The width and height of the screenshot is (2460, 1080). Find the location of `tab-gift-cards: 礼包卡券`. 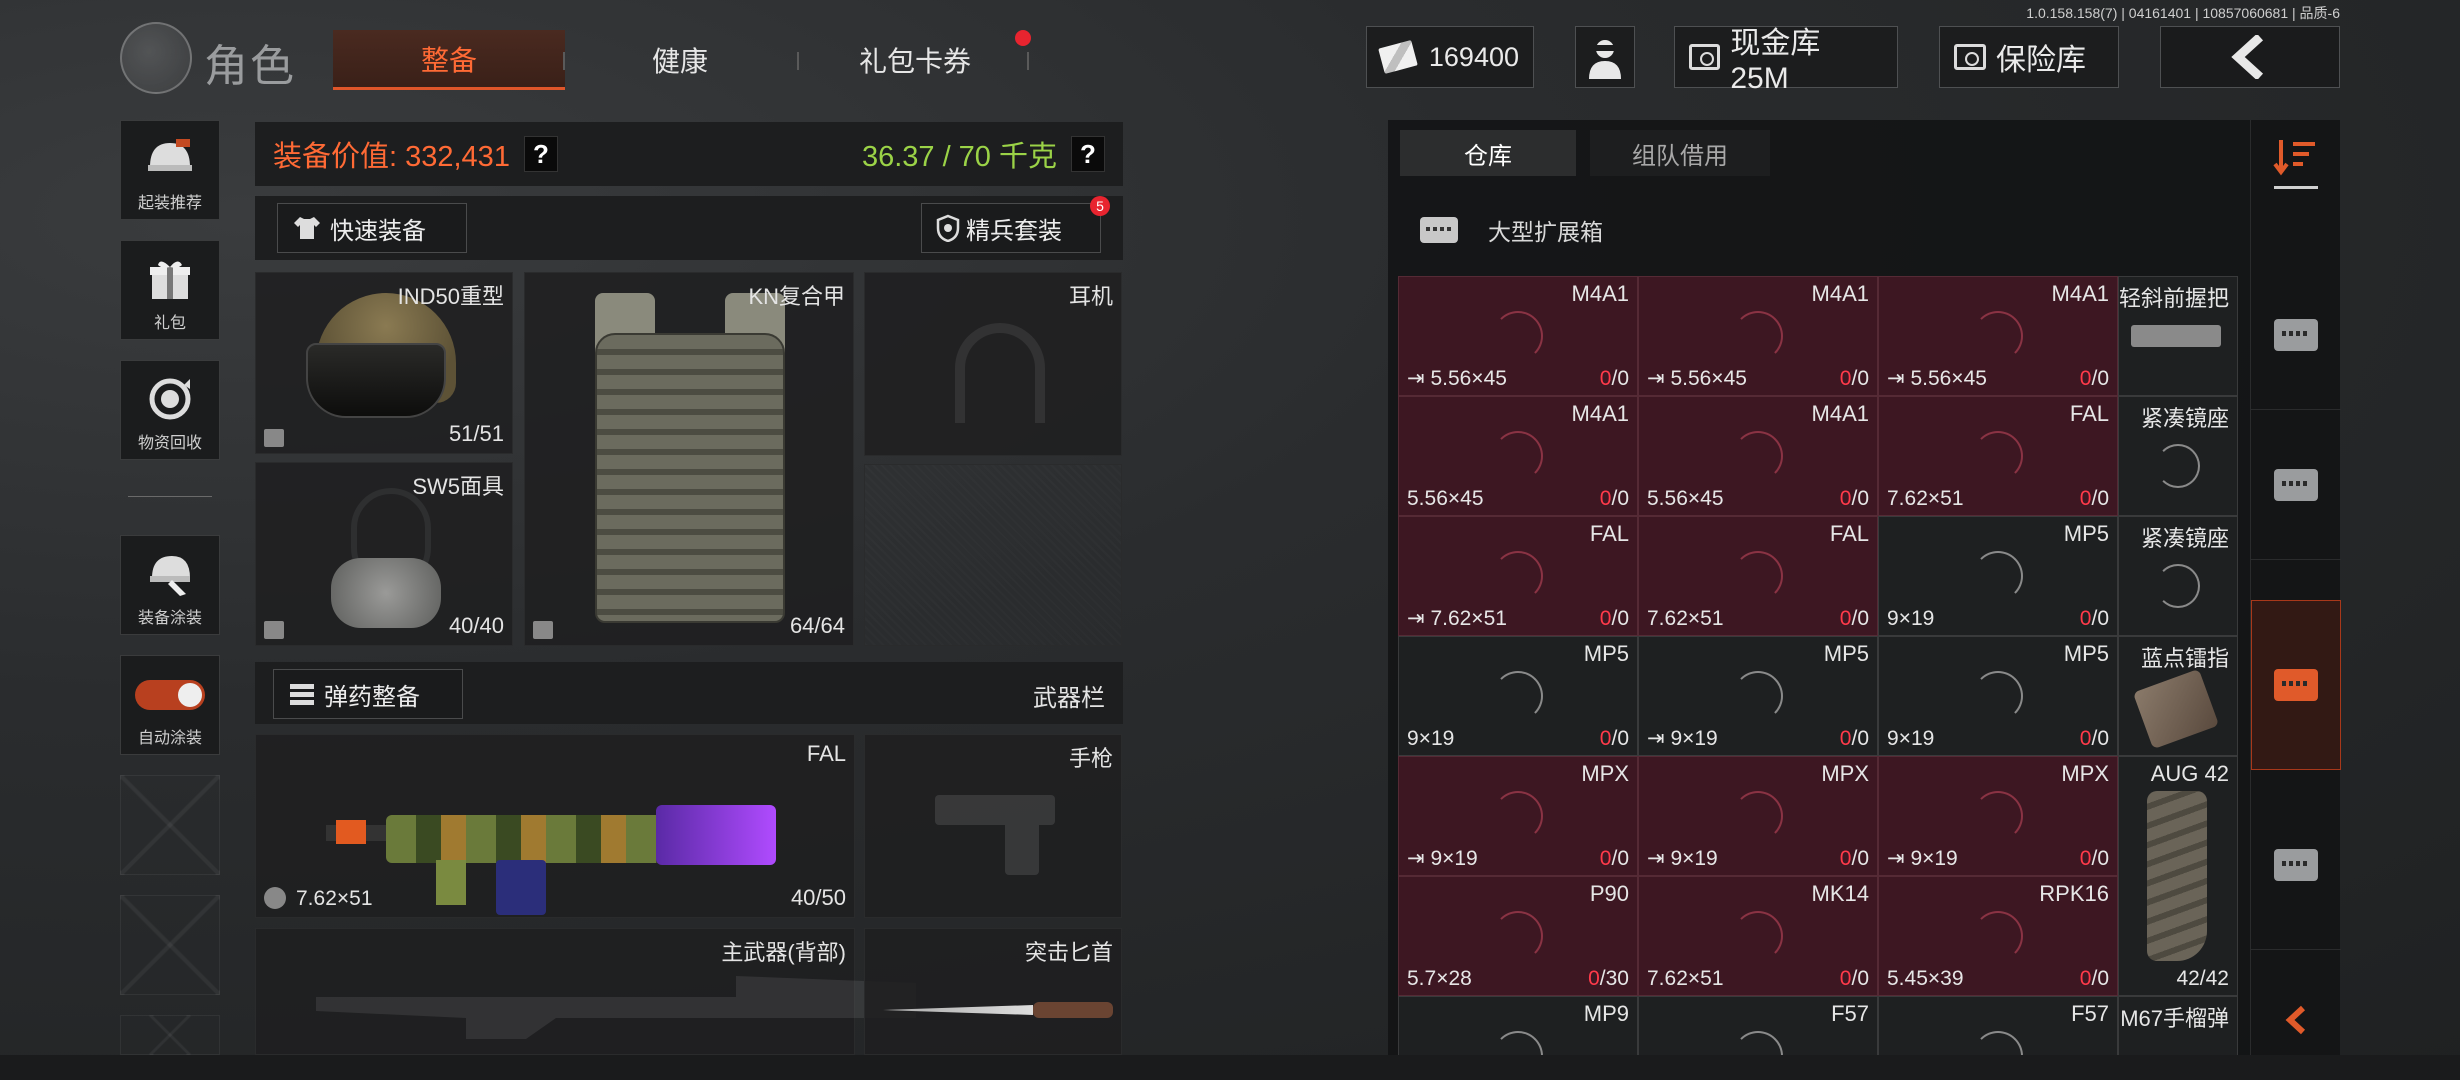

tab-gift-cards: 礼包卡券 is located at coordinates (915, 60).